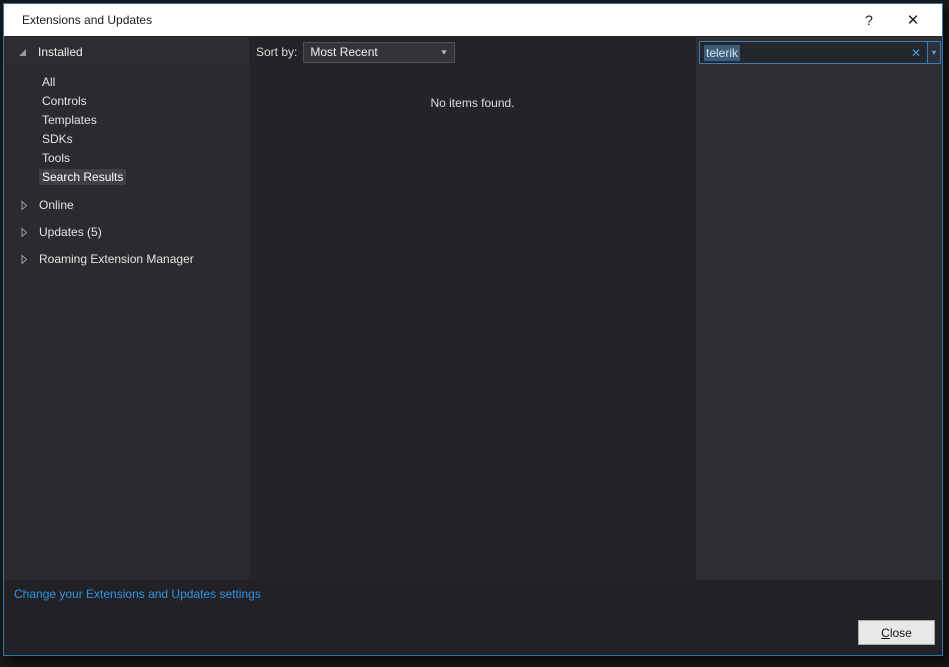  Describe the element at coordinates (126, 231) in the screenshot. I see `tree-node-updates: Updates (5)` at that location.